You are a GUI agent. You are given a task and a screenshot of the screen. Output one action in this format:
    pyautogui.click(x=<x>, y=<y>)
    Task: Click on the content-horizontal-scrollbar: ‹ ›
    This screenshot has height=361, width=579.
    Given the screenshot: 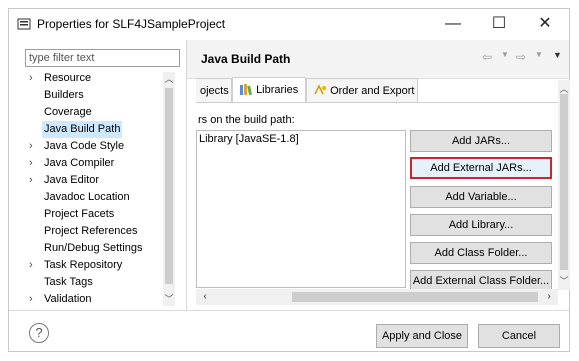 What is the action you would take?
    pyautogui.click(x=377, y=297)
    